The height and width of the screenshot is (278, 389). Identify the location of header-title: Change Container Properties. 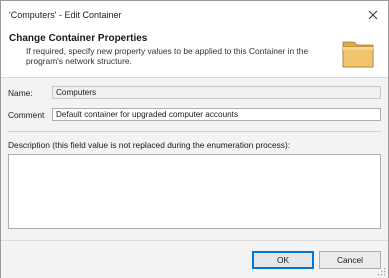
(78, 38).